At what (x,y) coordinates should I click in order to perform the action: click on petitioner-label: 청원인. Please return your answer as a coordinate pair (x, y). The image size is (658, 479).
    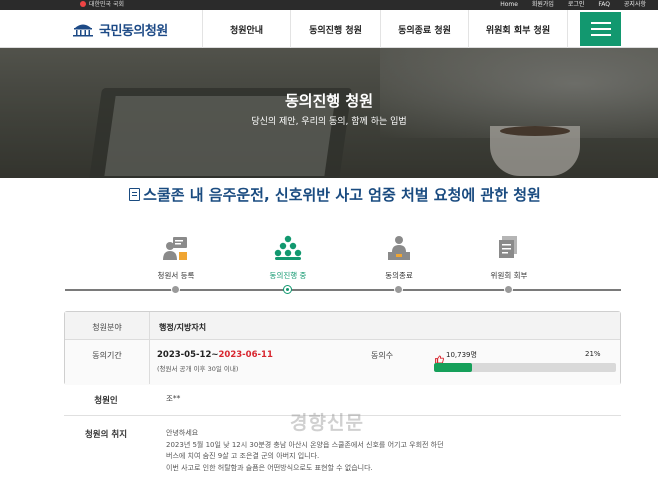
    Looking at the image, I should click on (106, 401).